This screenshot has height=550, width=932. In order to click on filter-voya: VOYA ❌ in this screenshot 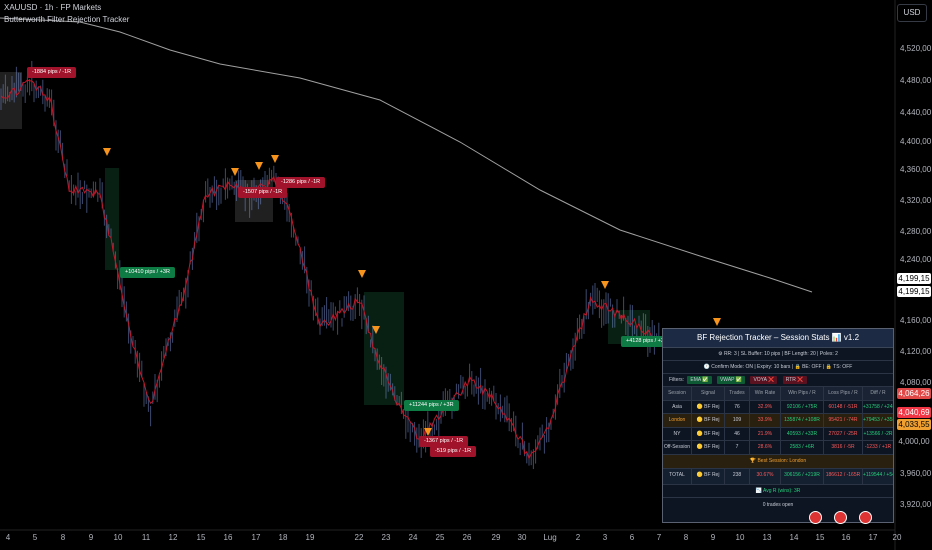, I will do `click(764, 380)`.